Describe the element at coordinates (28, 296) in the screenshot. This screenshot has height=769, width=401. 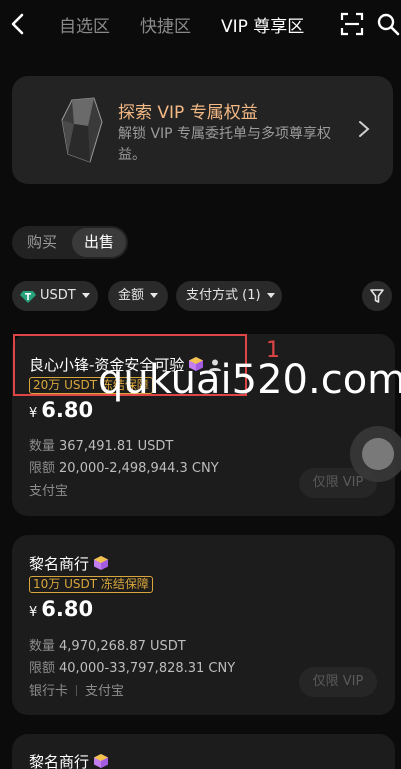
I see `tether-icon` at that location.